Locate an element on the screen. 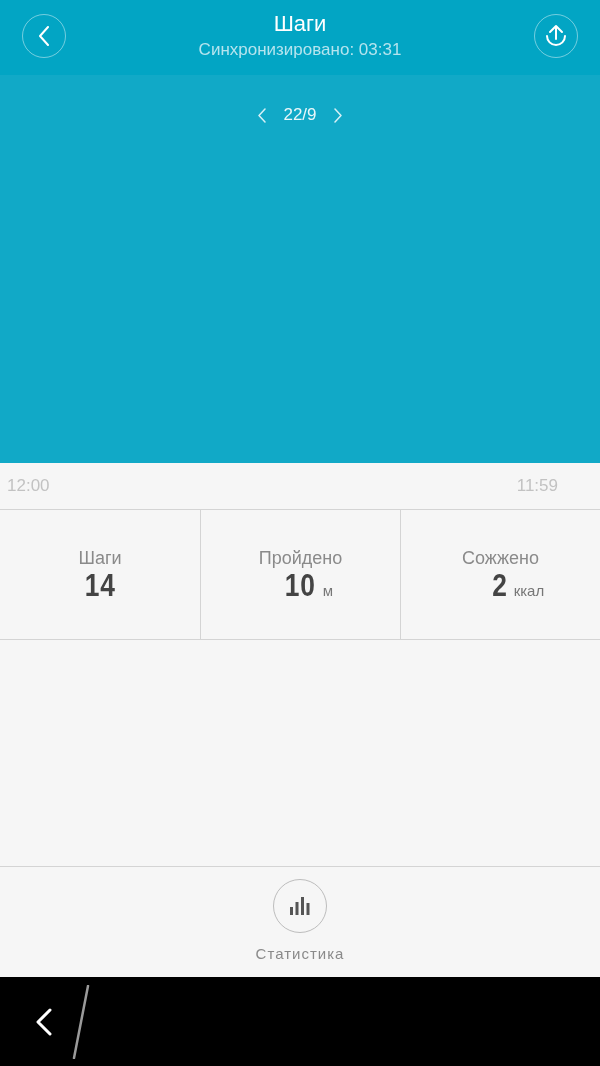 The image size is (600, 1066). slash-icon is located at coordinates (81, 1021).